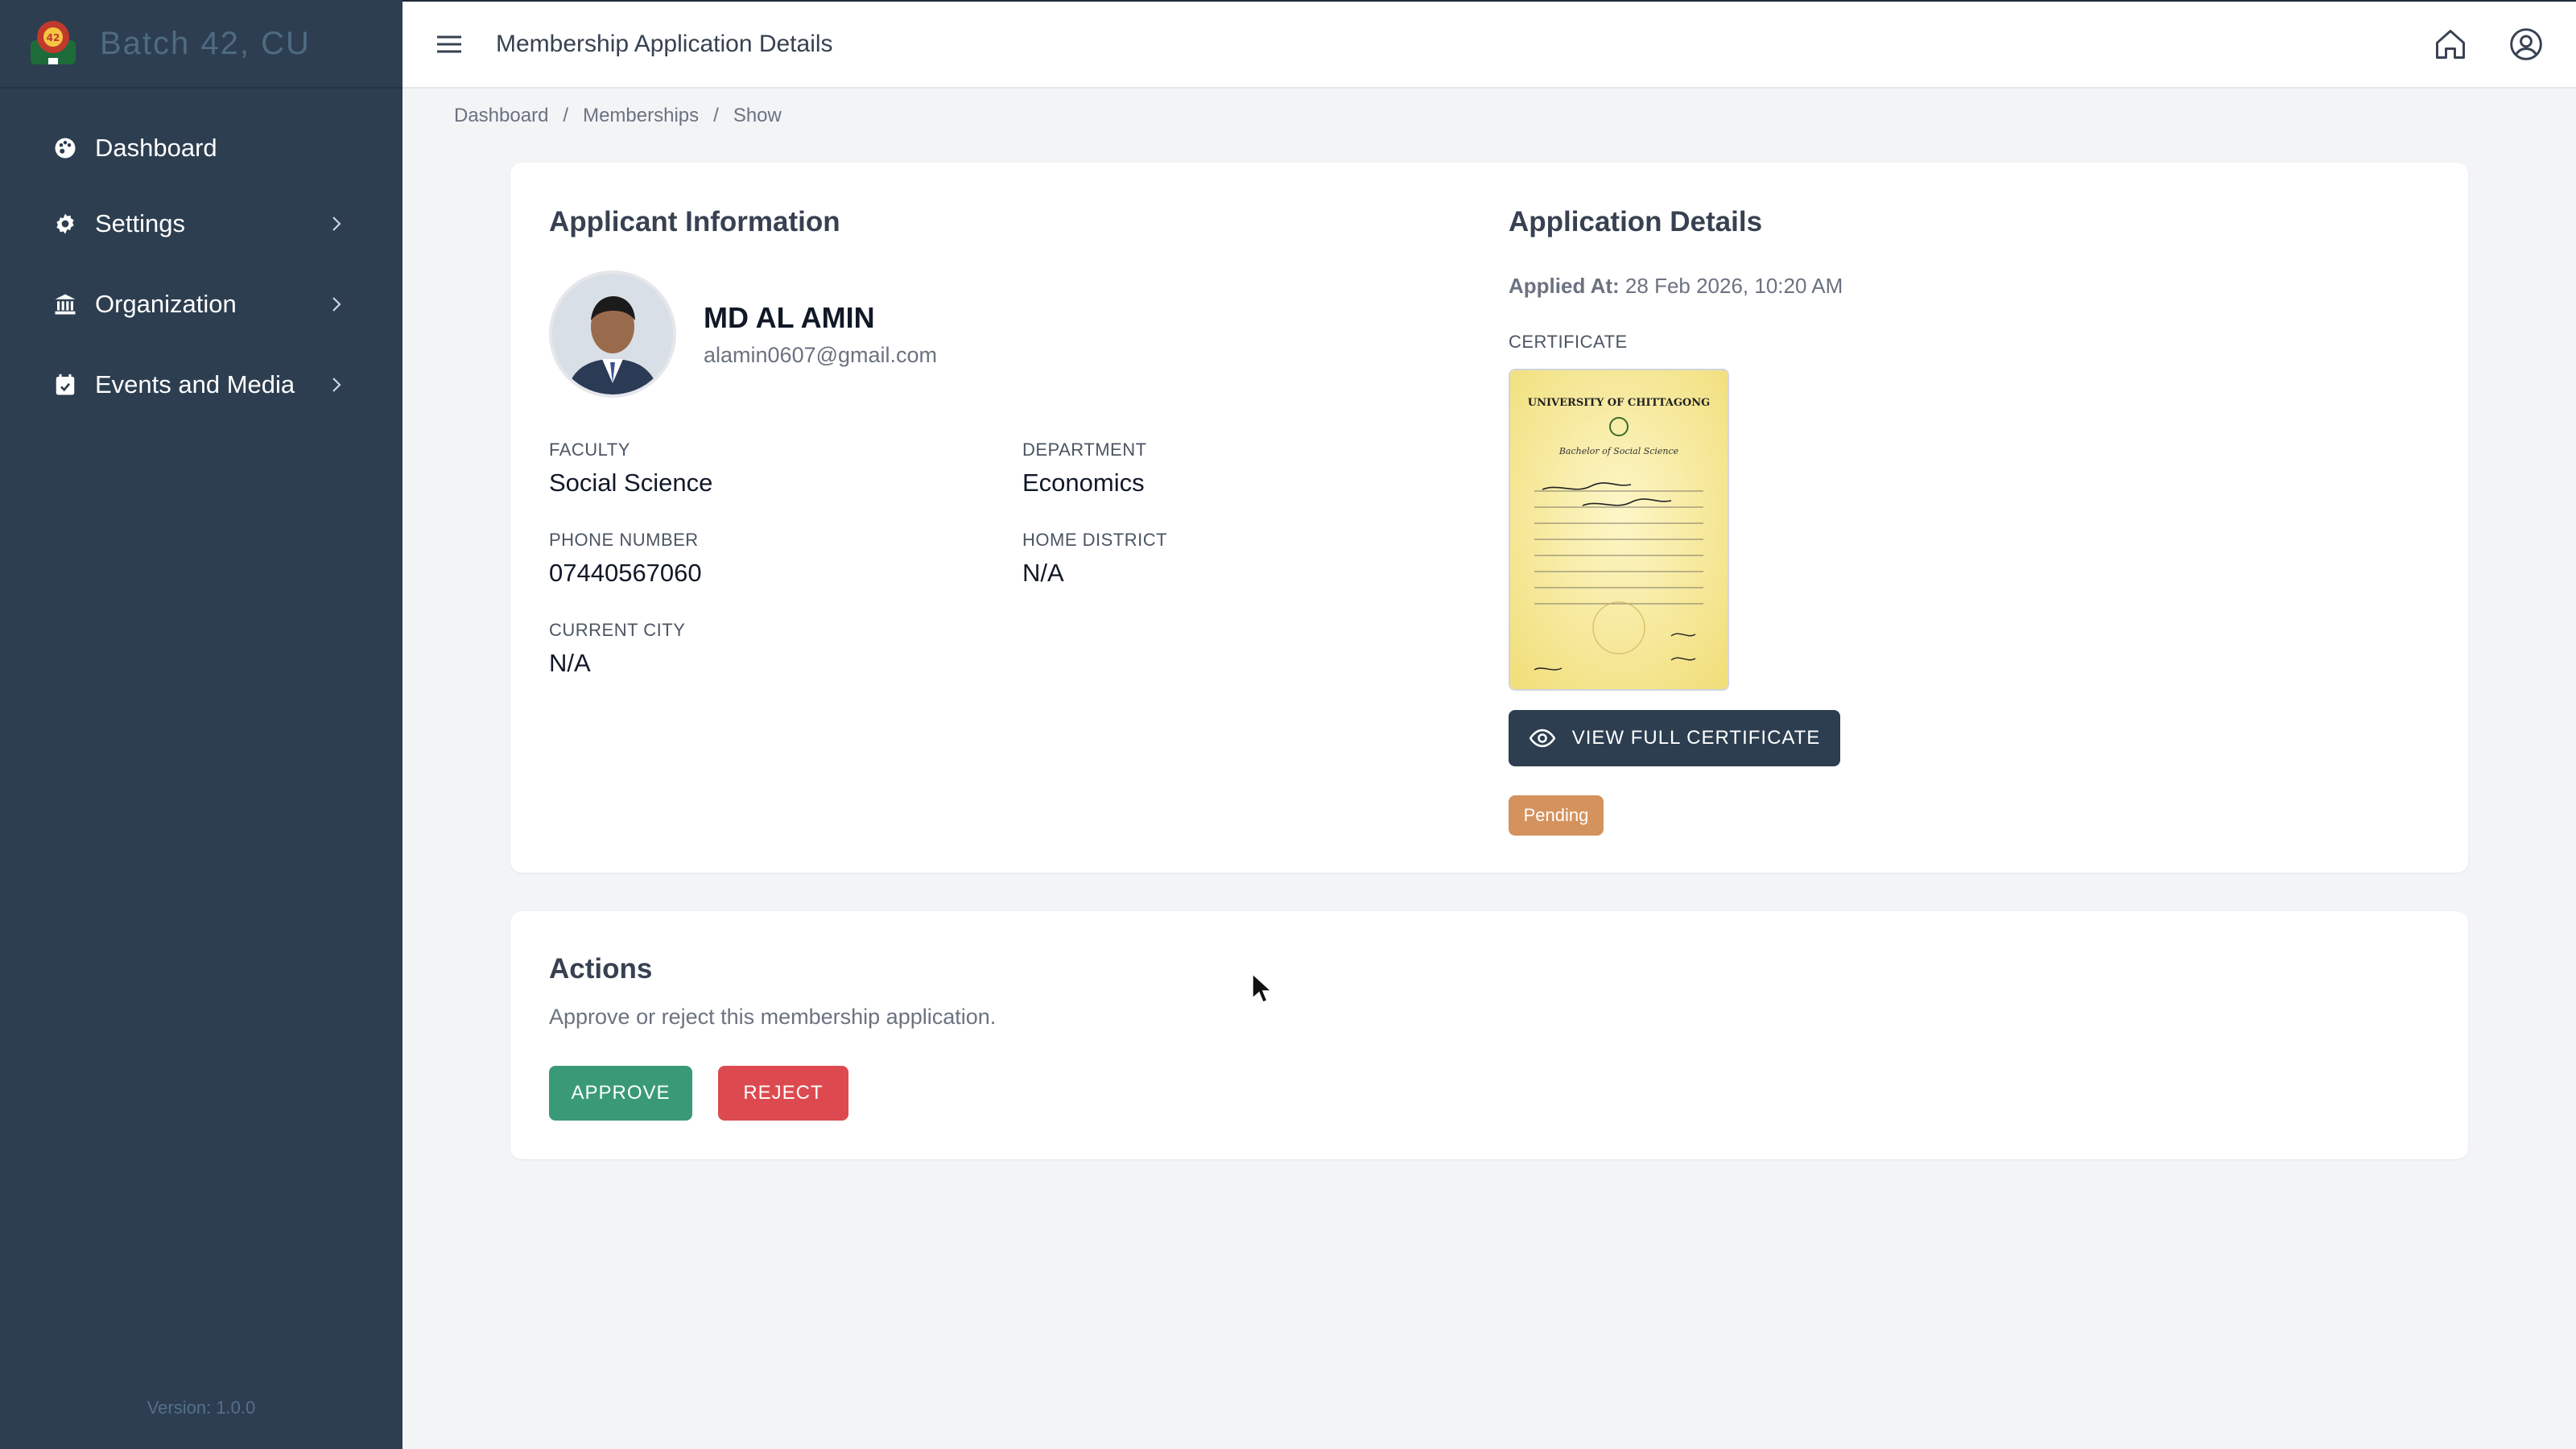  Describe the element at coordinates (65, 223) in the screenshot. I see `gear-icon` at that location.